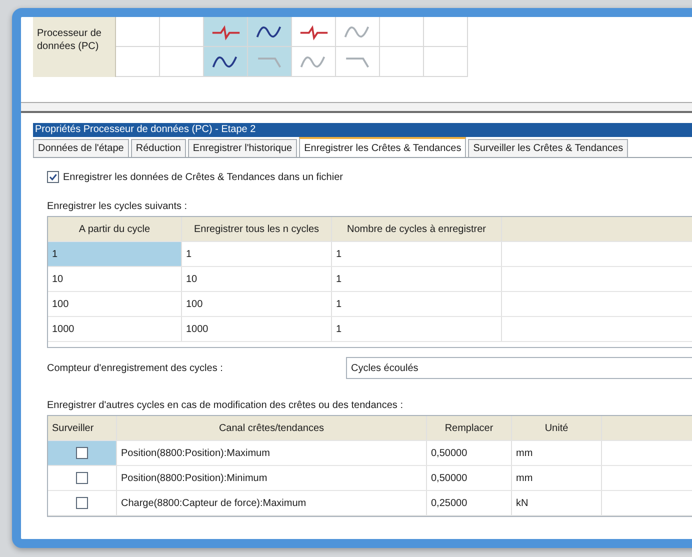  Describe the element at coordinates (117, 207) in the screenshot. I see `section-label: Enregistrer les cycles suivants :` at that location.